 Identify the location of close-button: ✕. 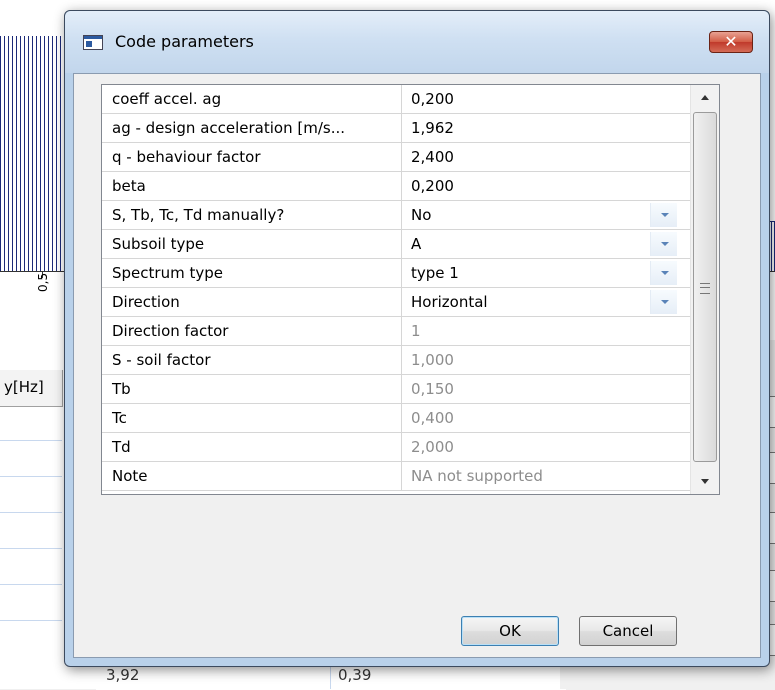
(731, 42).